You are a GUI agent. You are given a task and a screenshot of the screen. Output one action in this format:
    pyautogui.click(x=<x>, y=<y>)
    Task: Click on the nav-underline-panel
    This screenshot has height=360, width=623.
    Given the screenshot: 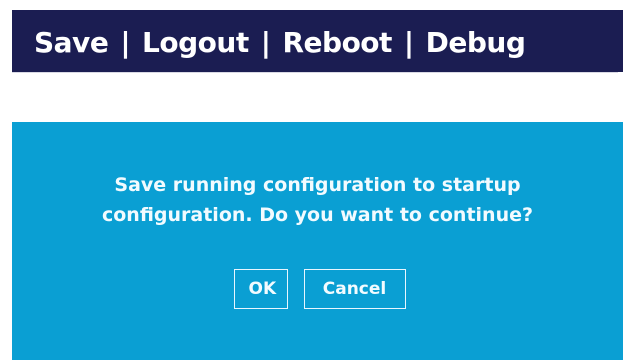 What is the action you would take?
    pyautogui.click(x=315, y=87)
    